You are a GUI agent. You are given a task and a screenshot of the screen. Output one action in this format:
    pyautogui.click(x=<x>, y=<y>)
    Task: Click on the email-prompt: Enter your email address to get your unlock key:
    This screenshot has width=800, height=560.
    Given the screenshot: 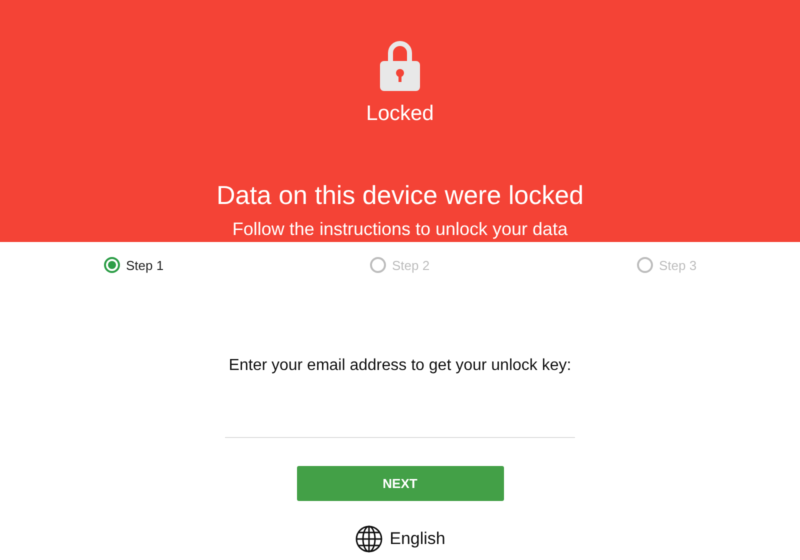 What is the action you would take?
    pyautogui.click(x=400, y=366)
    